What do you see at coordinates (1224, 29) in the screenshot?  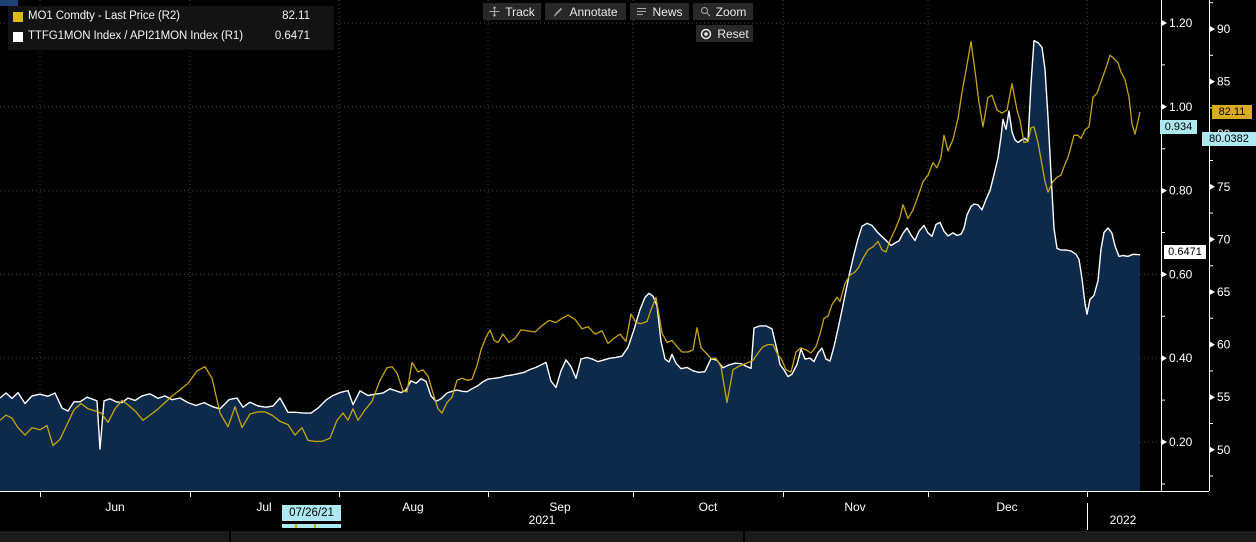 I see `svg-text: 90` at bounding box center [1224, 29].